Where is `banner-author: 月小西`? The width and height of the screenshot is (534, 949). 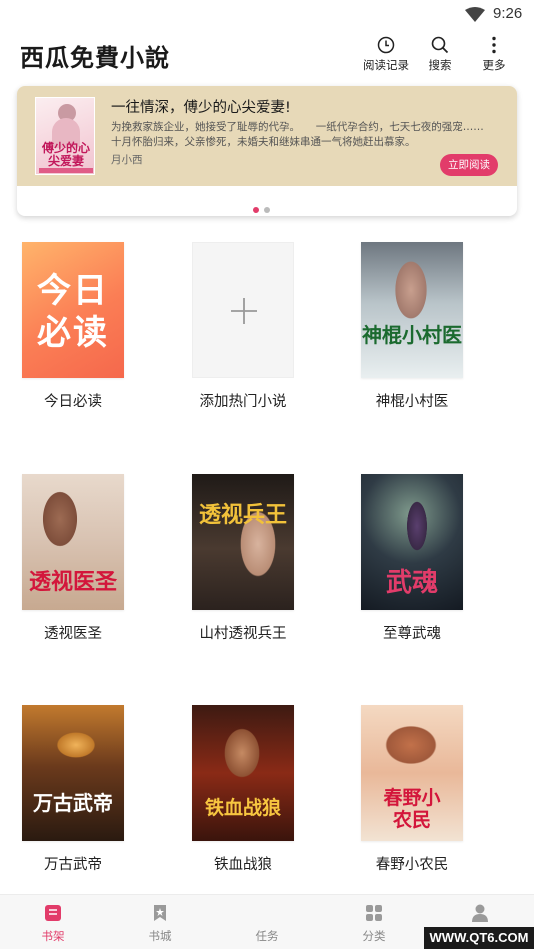
banner-author: 月小西 is located at coordinates (127, 160).